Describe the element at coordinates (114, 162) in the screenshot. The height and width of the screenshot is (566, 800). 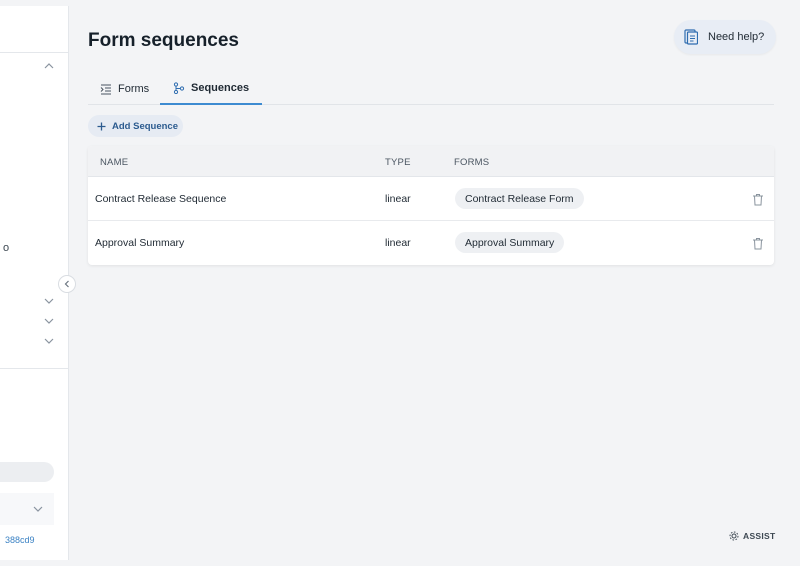
I see `column-header-name: NAME` at that location.